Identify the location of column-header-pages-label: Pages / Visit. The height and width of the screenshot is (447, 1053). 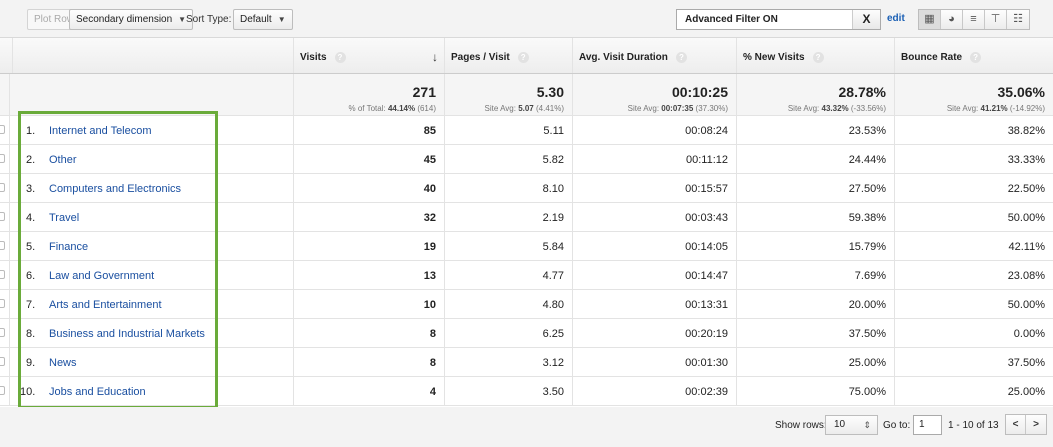
(480, 57).